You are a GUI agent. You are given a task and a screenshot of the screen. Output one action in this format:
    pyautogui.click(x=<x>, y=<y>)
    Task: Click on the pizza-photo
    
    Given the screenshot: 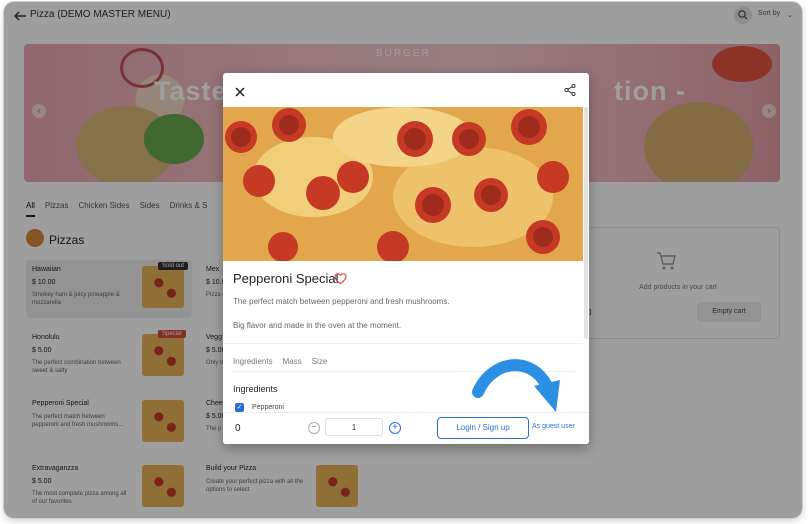 What is the action you would take?
    pyautogui.click(x=403, y=184)
    